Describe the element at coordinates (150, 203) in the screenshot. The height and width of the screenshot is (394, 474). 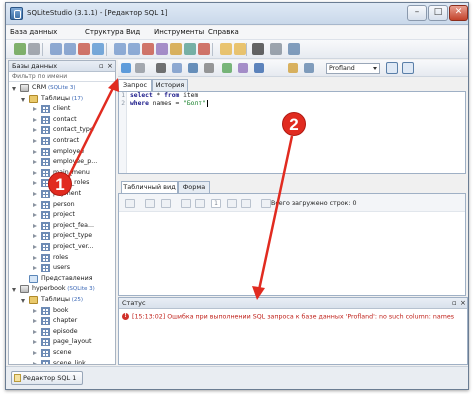
I see `commit-icon` at that location.